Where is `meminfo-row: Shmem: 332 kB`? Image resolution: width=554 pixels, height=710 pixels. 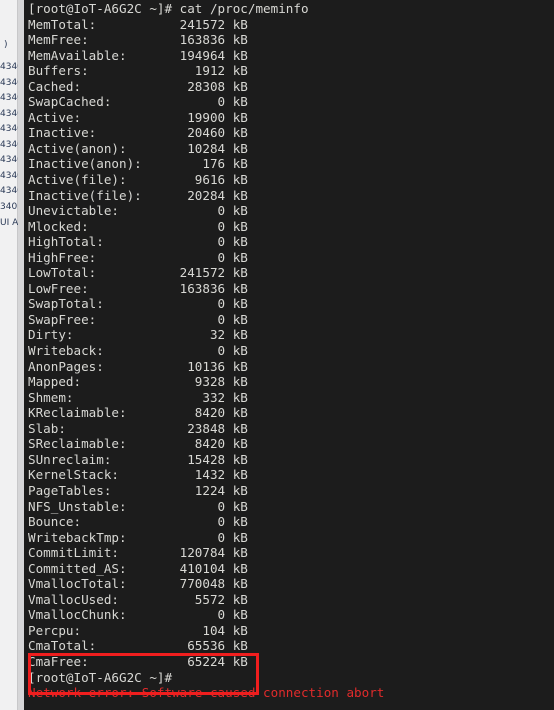
meminfo-row: Shmem: 332 kB is located at coordinates (138, 397).